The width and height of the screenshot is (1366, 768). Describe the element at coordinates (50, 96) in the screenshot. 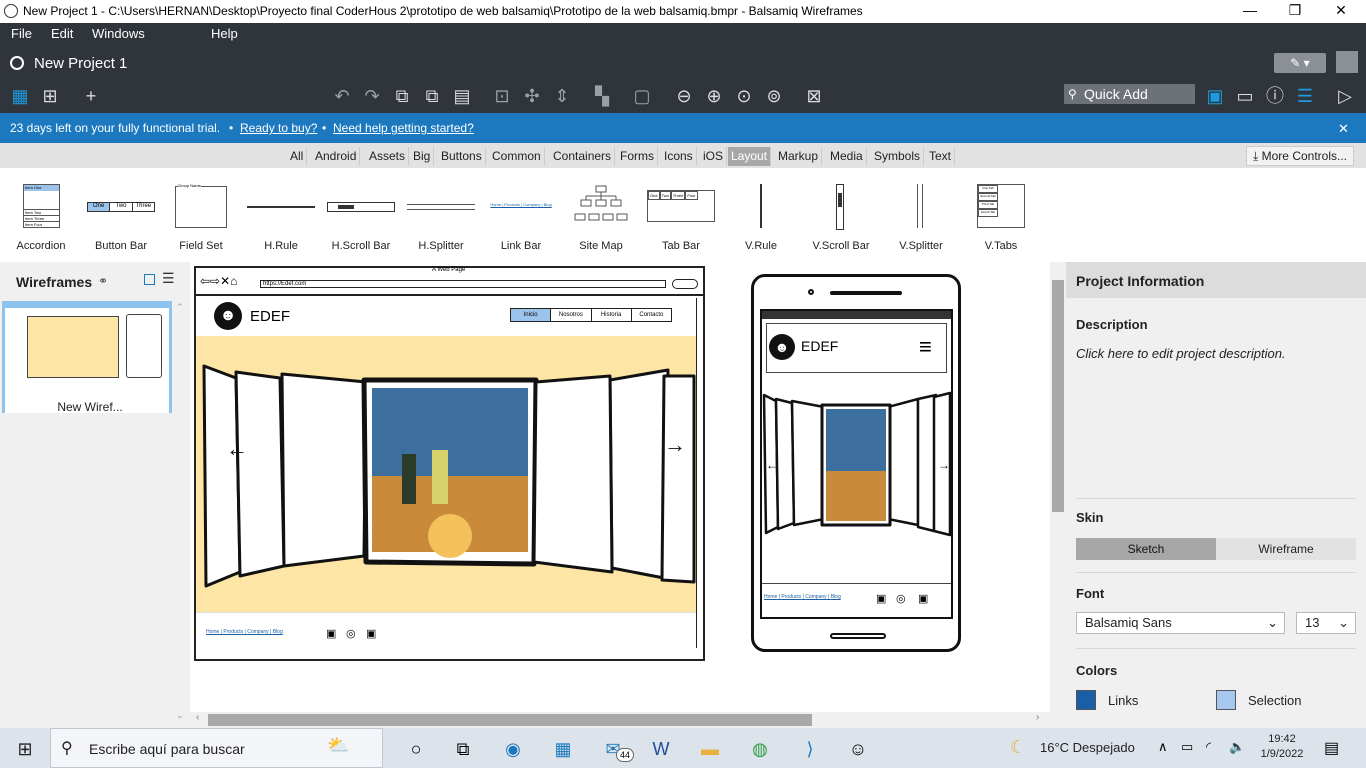

I see `grid-view-icon: ⊞` at that location.